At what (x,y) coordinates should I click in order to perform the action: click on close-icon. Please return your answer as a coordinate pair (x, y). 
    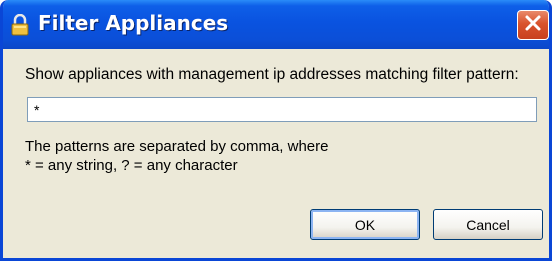
    Looking at the image, I should click on (533, 25).